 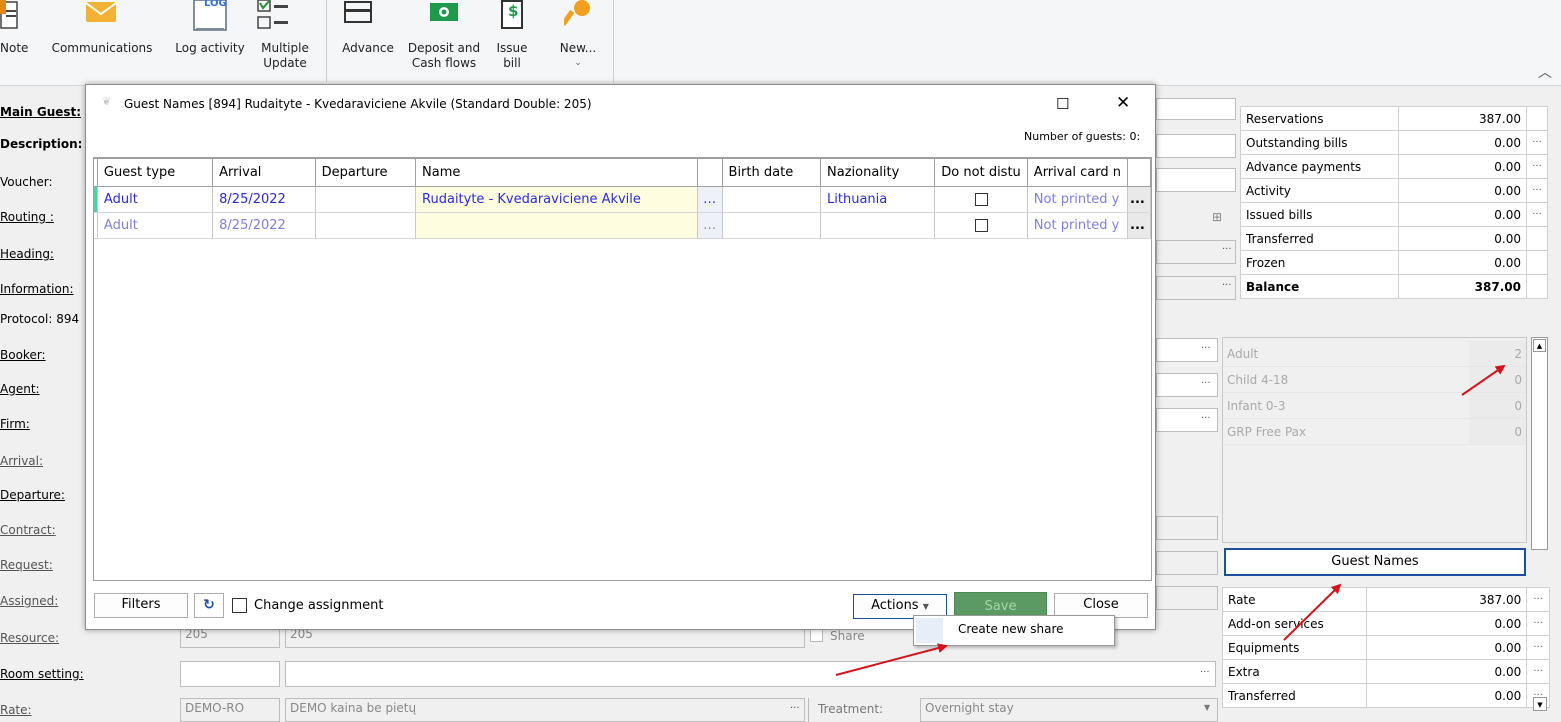 I want to click on room-setting-label: Room setting:, so click(x=42, y=674).